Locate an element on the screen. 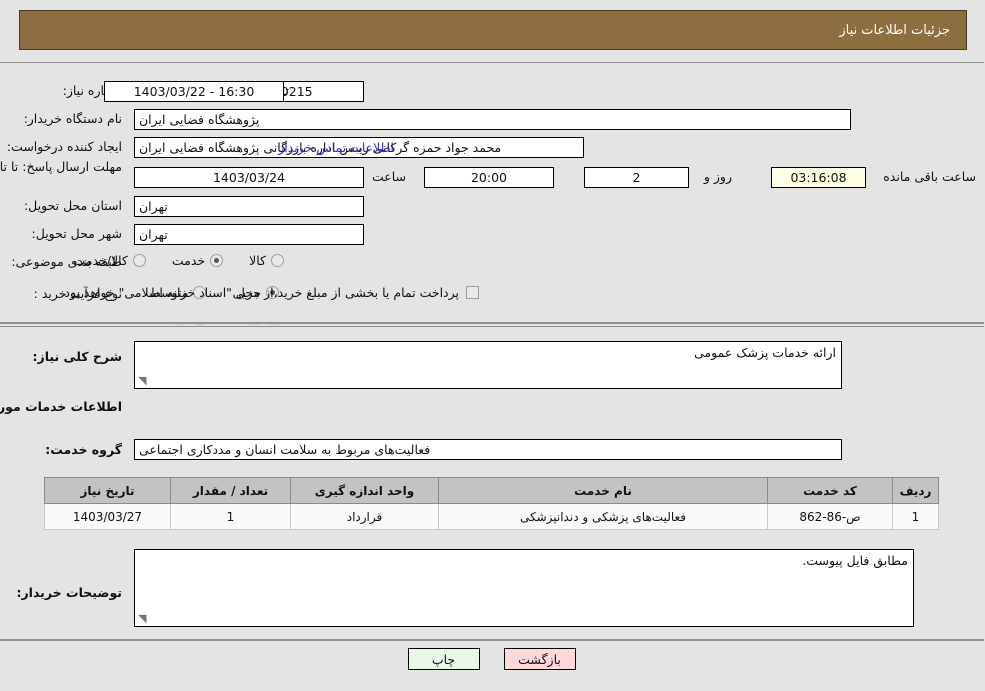 The height and width of the screenshot is (691, 985). general-desc-textarea: ارائه خدمات پزشک عمومی ◤ is located at coordinates (489, 365).